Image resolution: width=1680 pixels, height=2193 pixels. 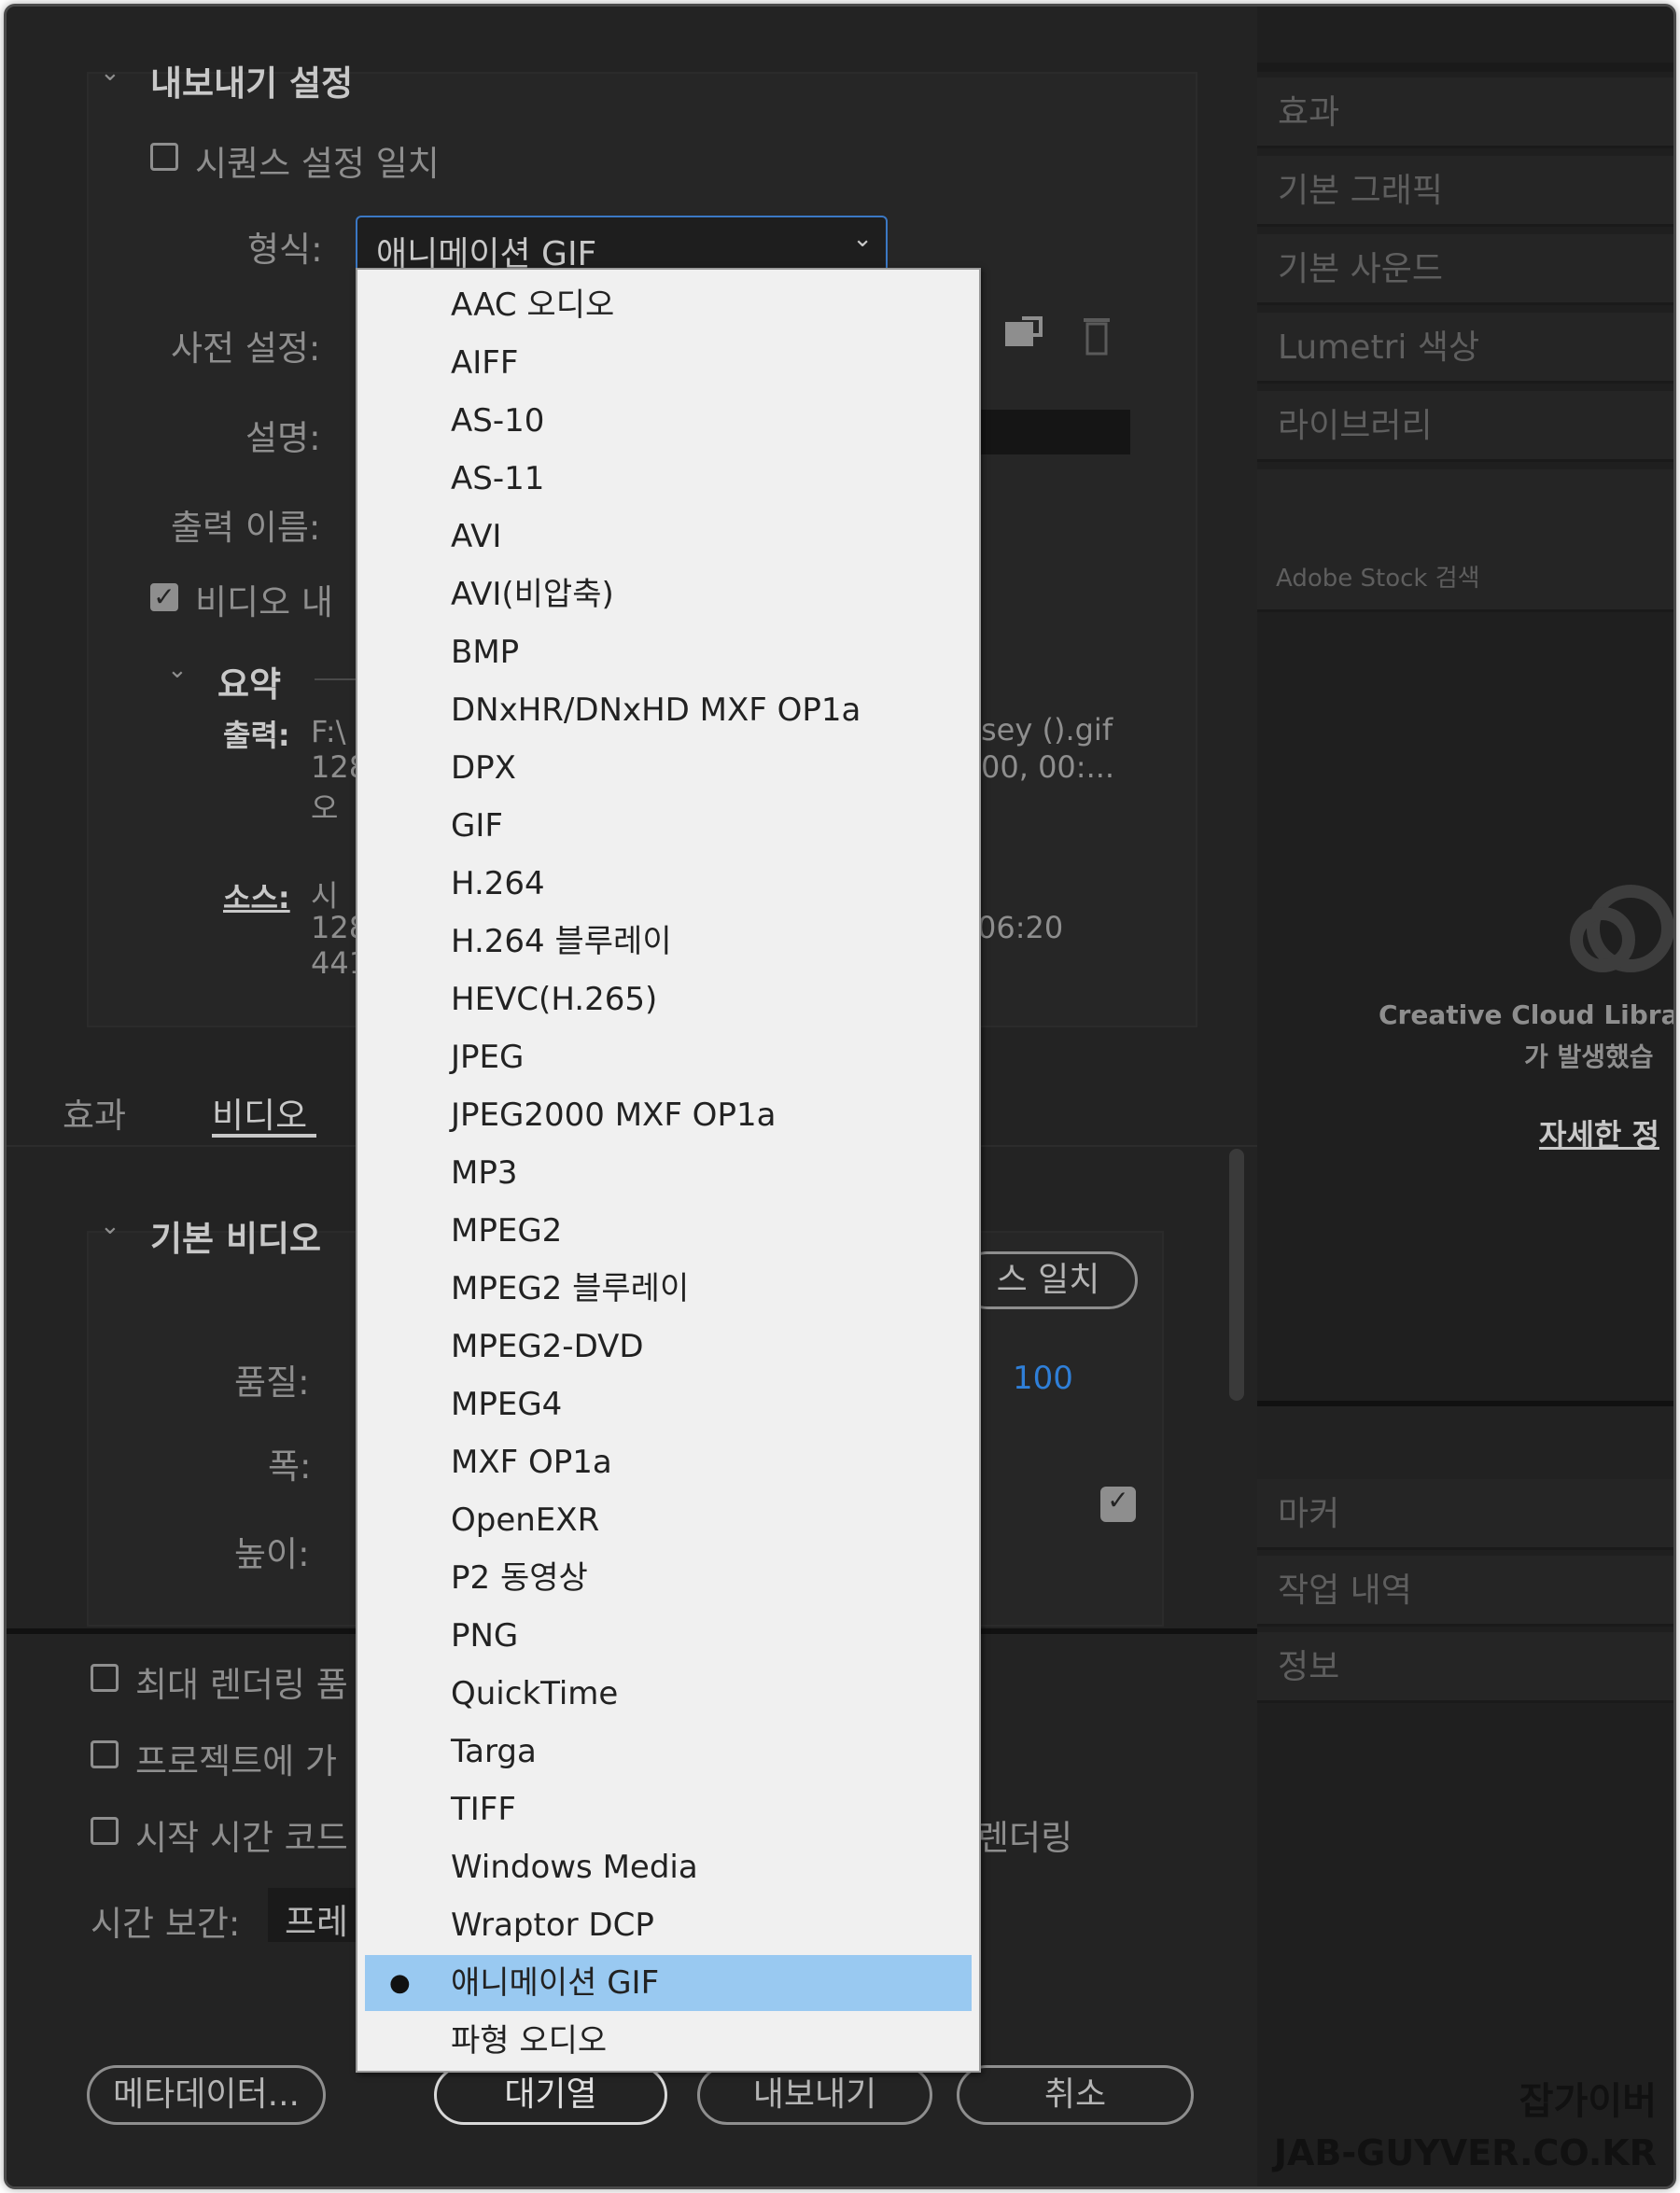 I want to click on panel-libraries: 라이브러리, so click(x=1465, y=426).